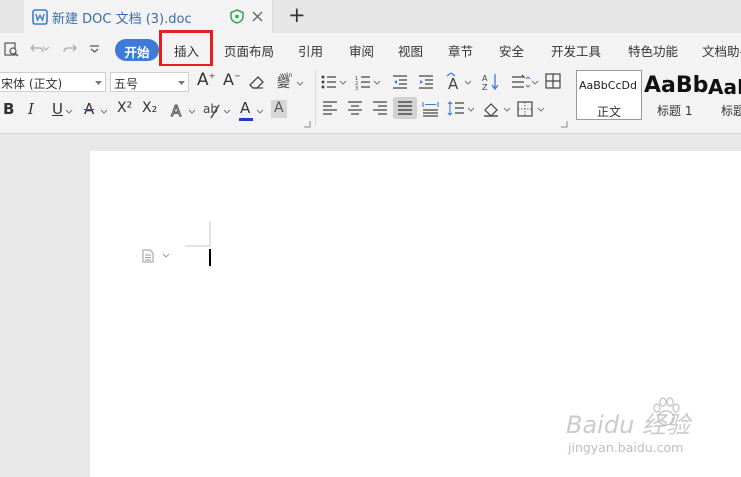 The height and width of the screenshot is (477, 741). What do you see at coordinates (186, 50) in the screenshot?
I see `tab-insert: 插入` at bounding box center [186, 50].